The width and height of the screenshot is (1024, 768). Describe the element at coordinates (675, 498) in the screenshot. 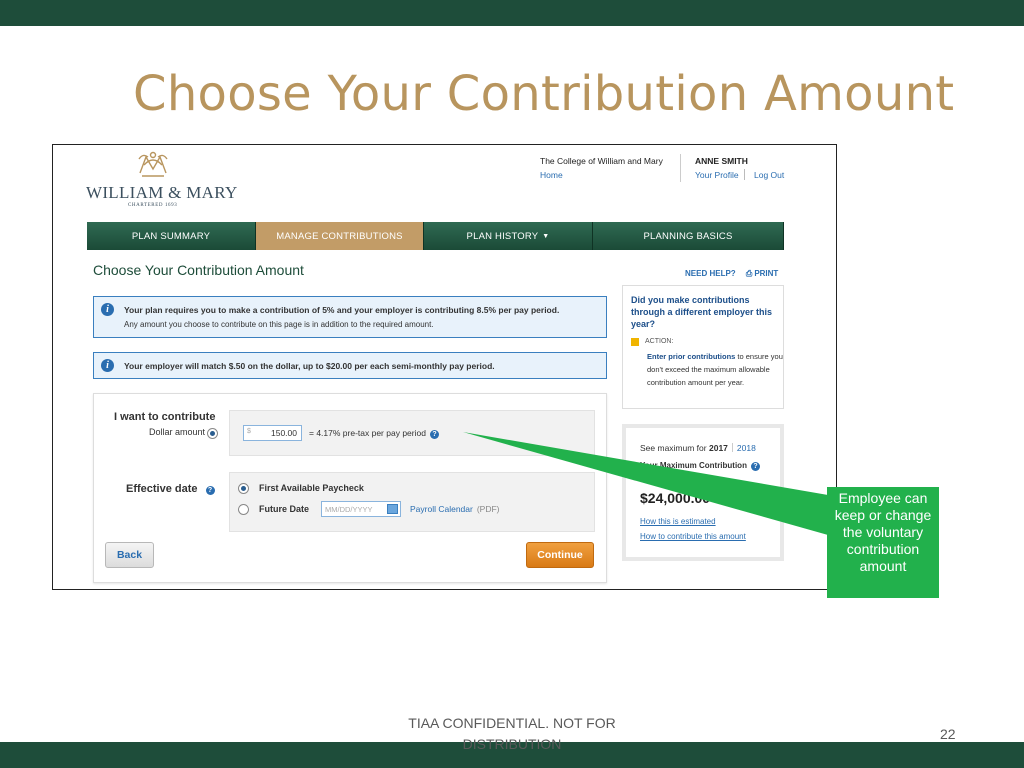

I see `max-amount: $24,000.00` at that location.